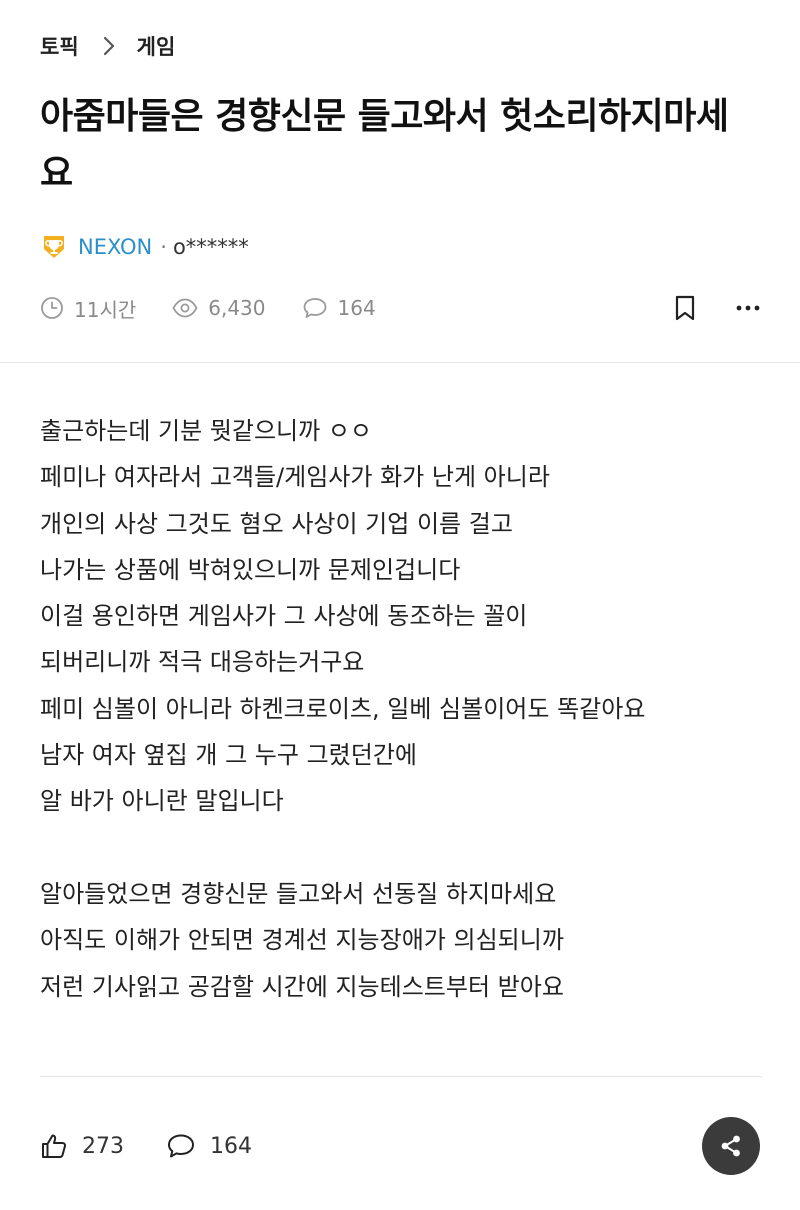 The height and width of the screenshot is (1210, 800). I want to click on body-line: 페미나 여자라서 고객들/게임사가 화가 난게 아니라, so click(295, 477).